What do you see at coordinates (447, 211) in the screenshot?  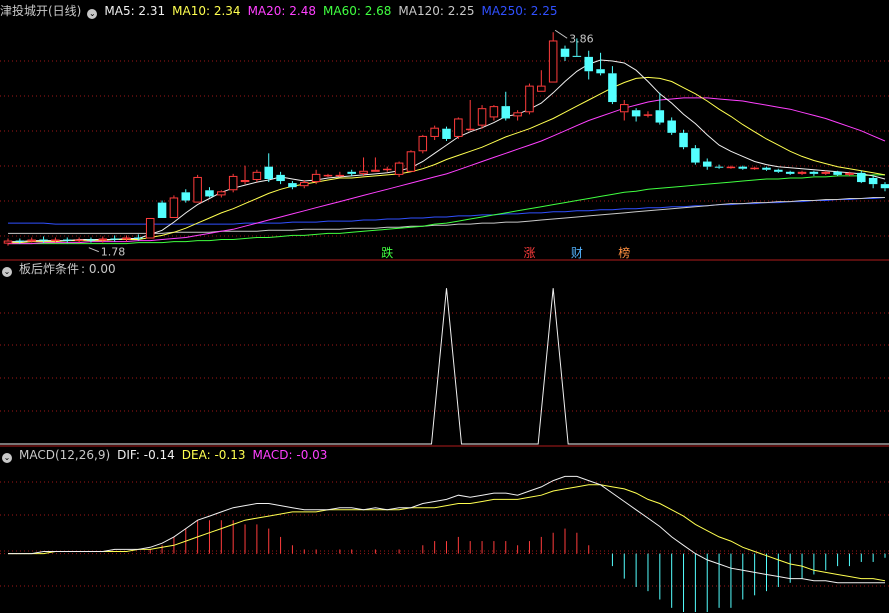 I see `ma250-line` at bounding box center [447, 211].